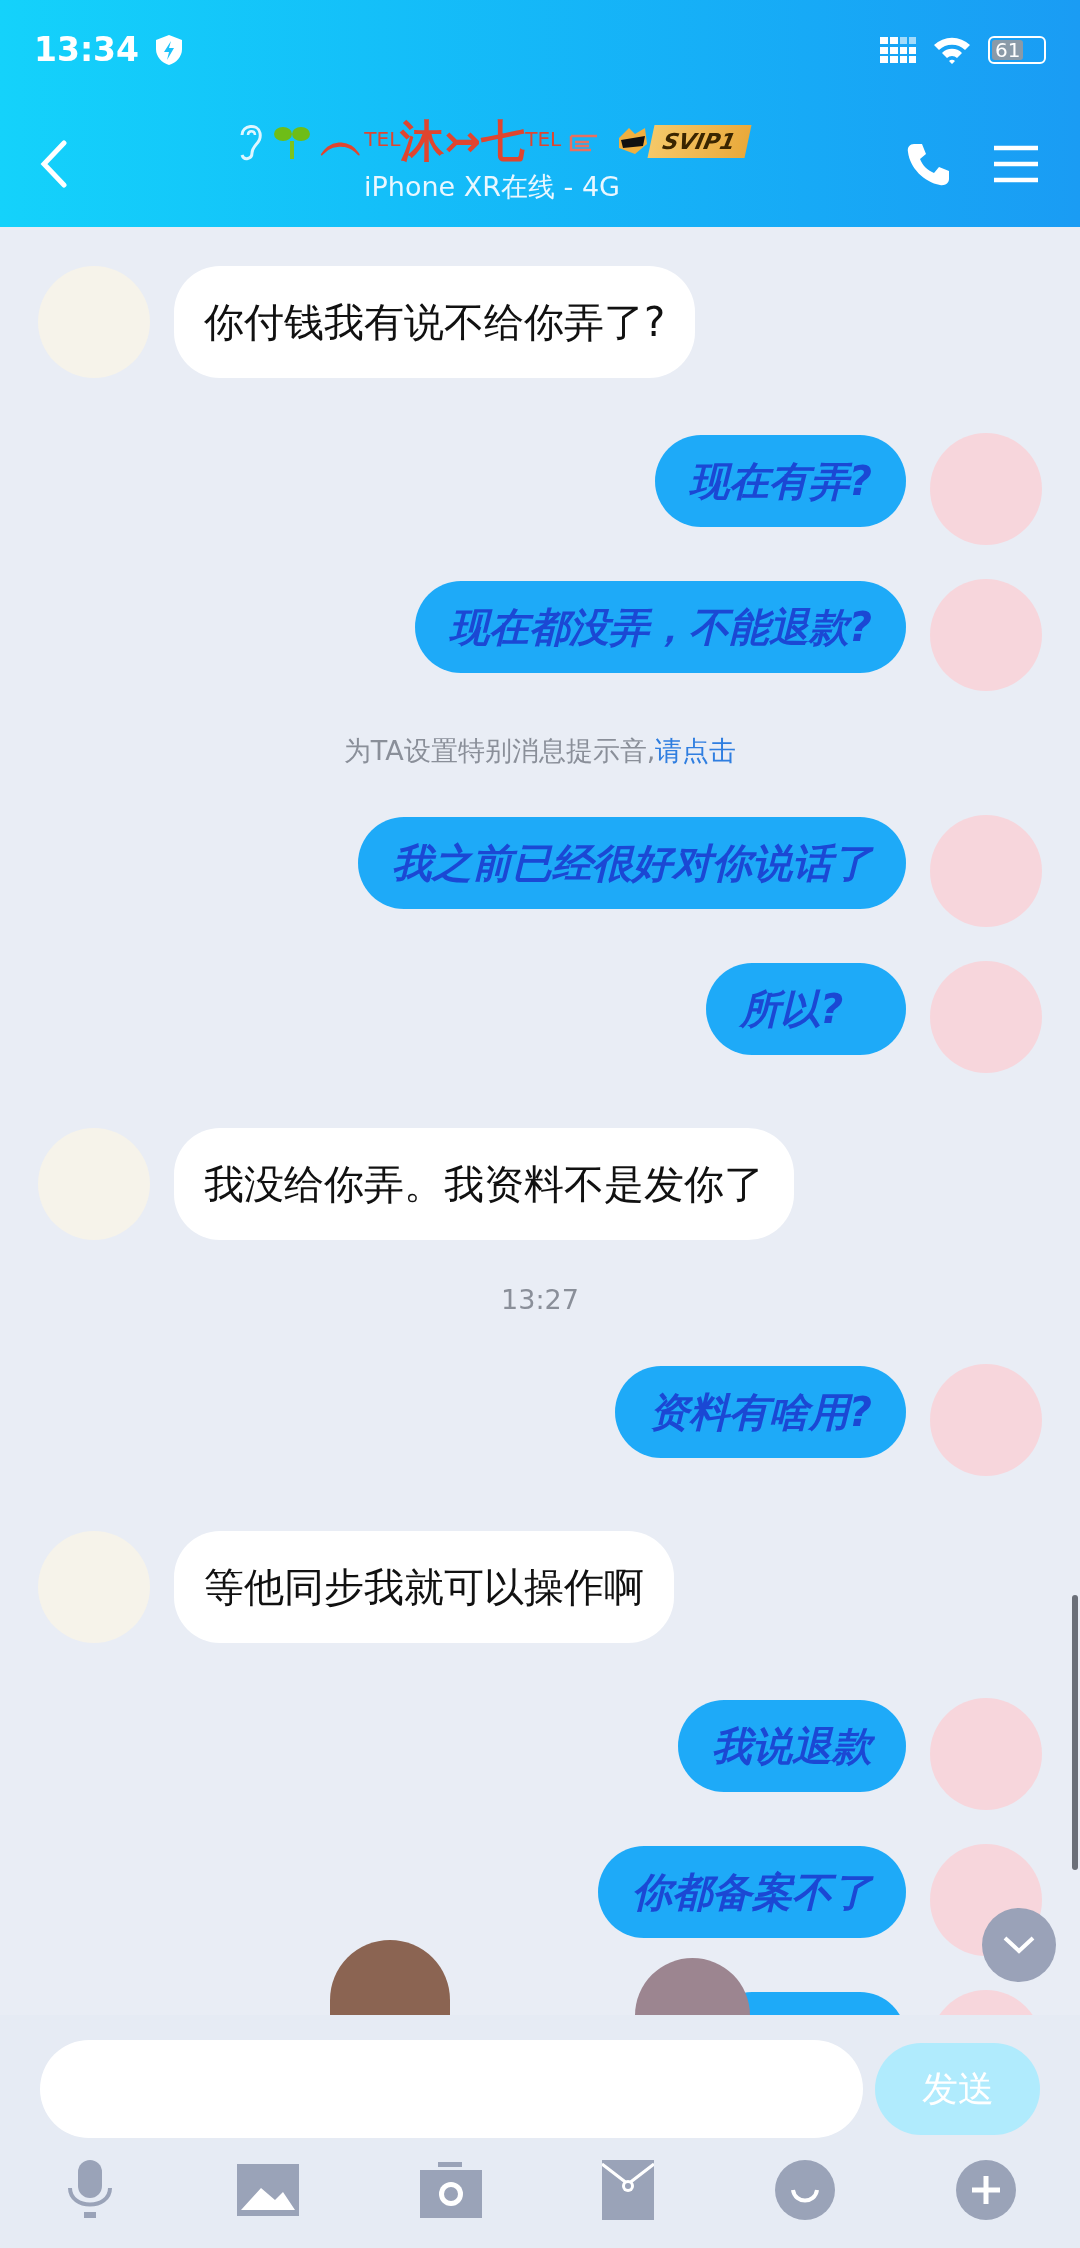 Image resolution: width=1080 pixels, height=2248 pixels. I want to click on message-bubble: 现在有弄?, so click(780, 481).